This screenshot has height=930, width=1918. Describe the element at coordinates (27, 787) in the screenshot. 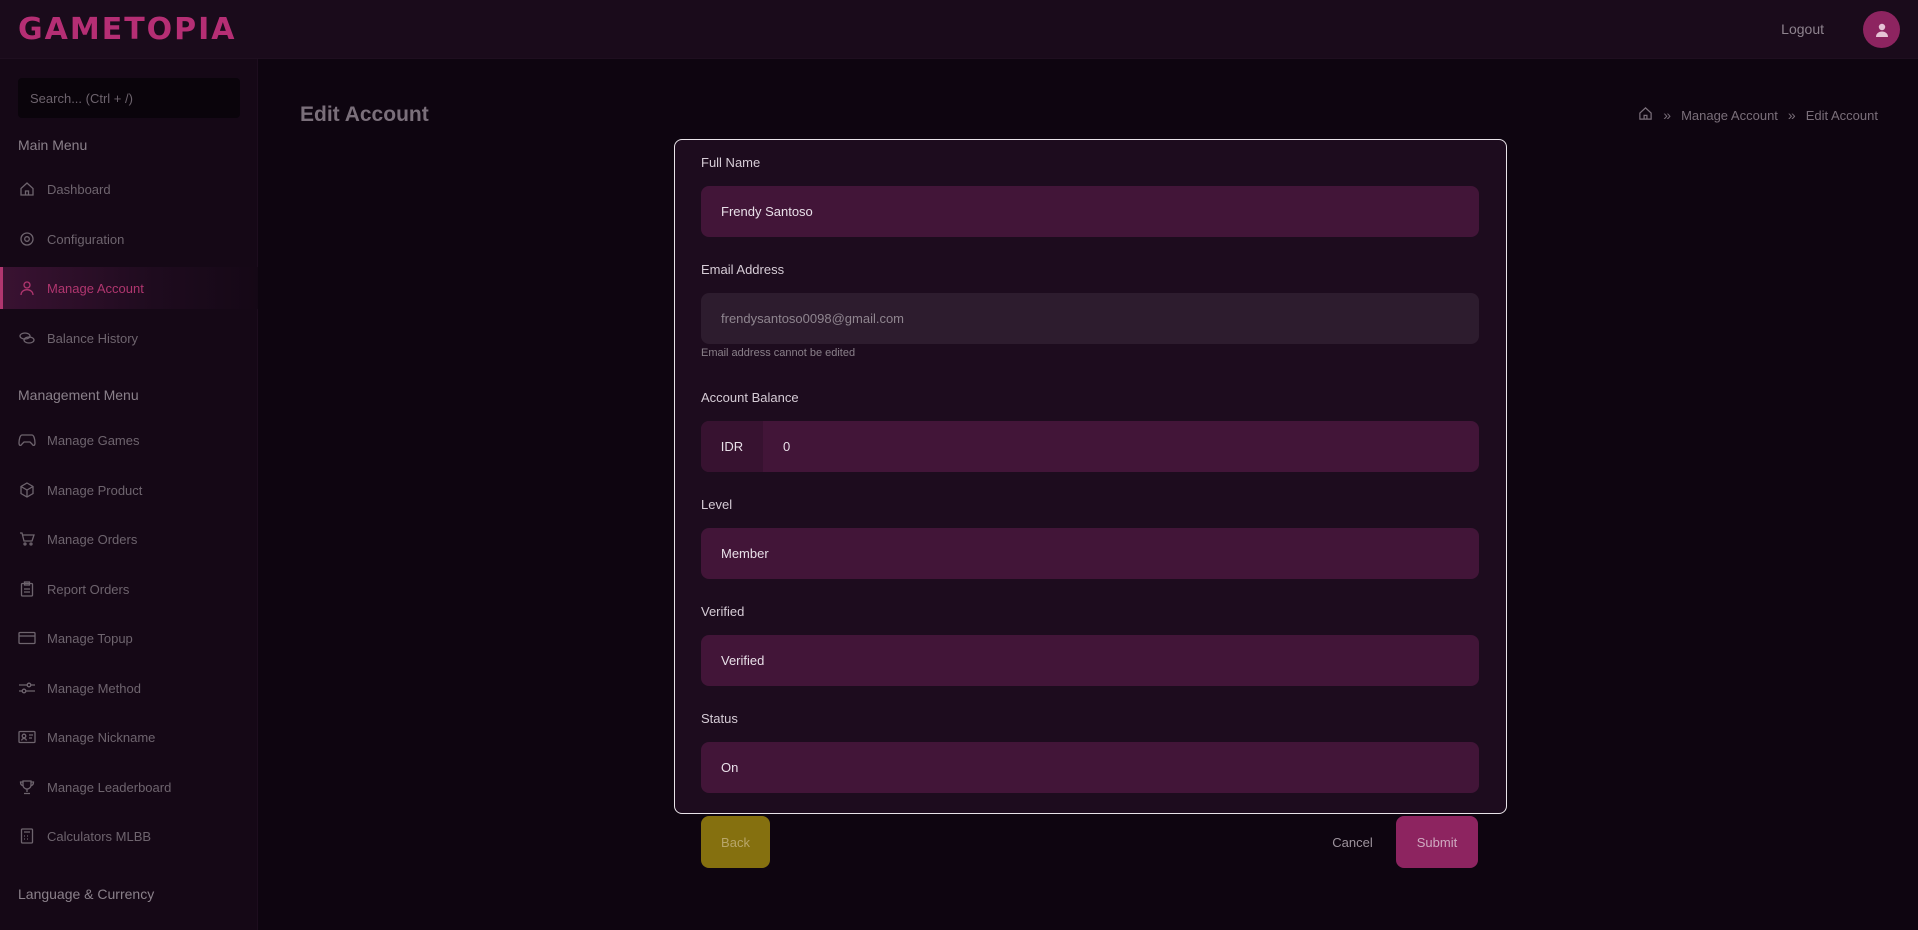

I see `trophy-icon` at that location.